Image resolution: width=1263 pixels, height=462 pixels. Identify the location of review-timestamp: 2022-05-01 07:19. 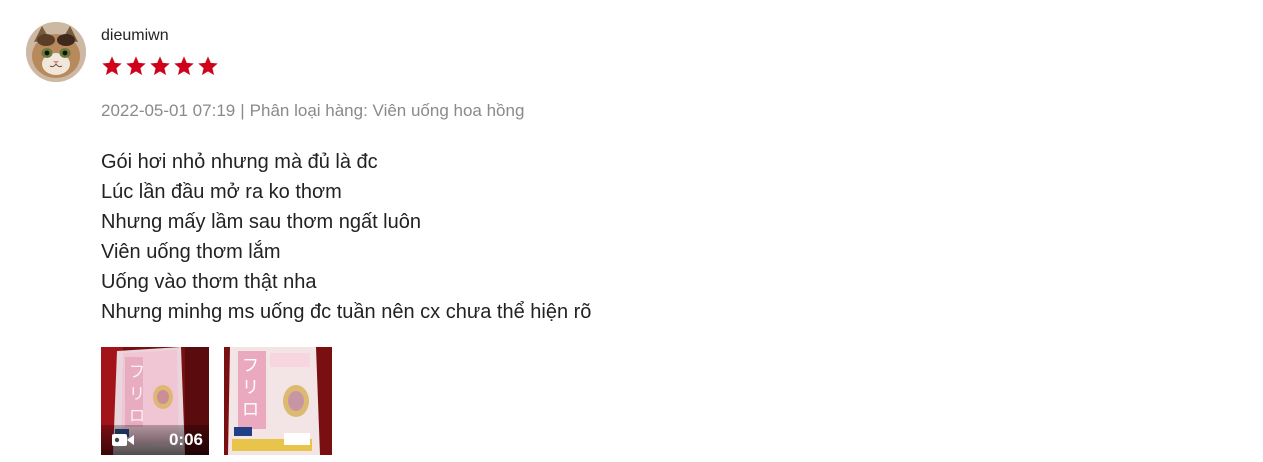
(168, 110).